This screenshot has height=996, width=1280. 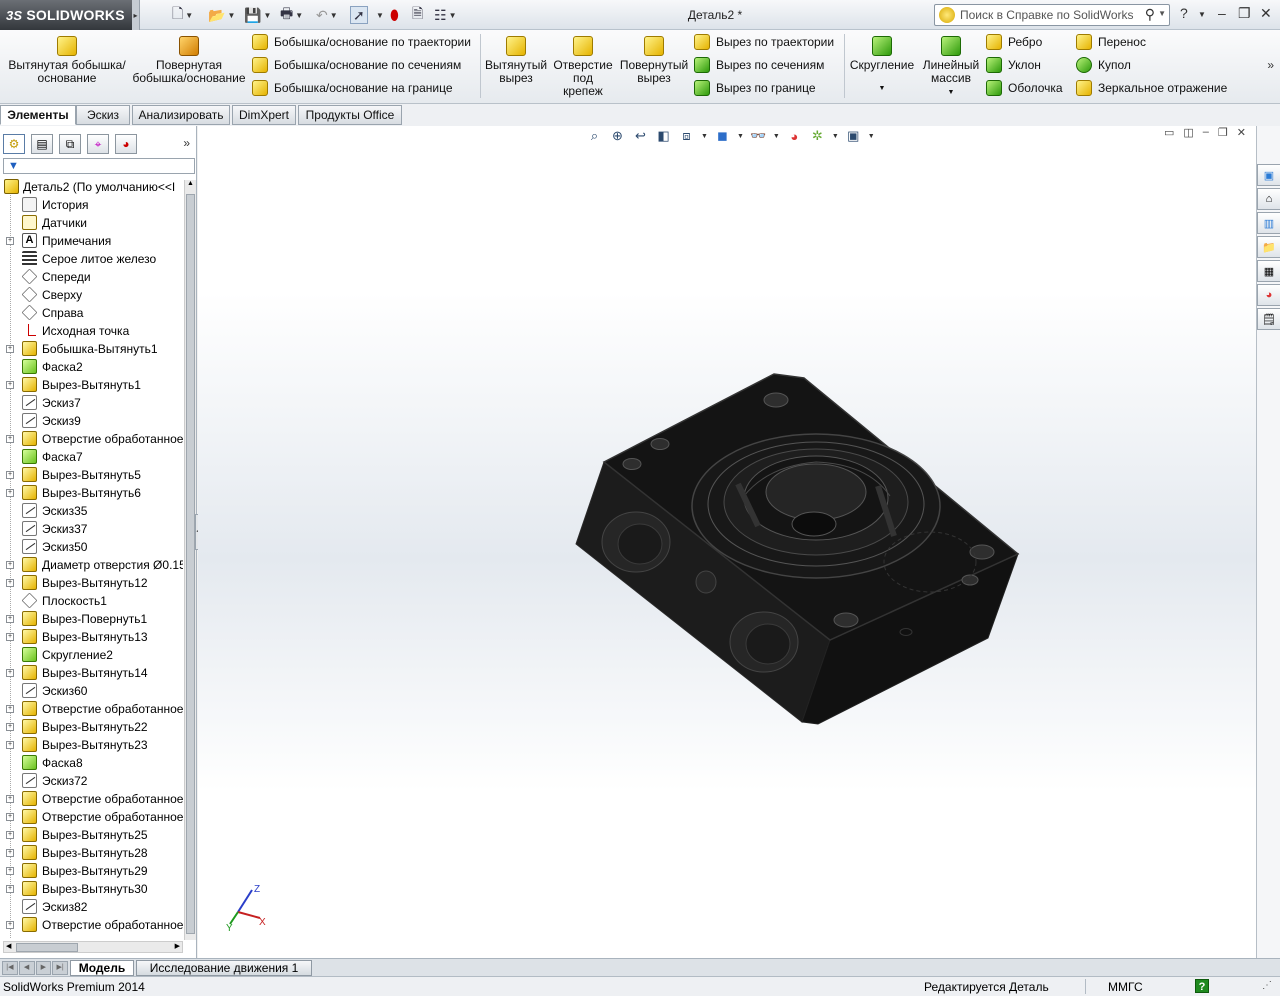 I want to click on feature-filter-input: ▼, so click(x=99, y=166).